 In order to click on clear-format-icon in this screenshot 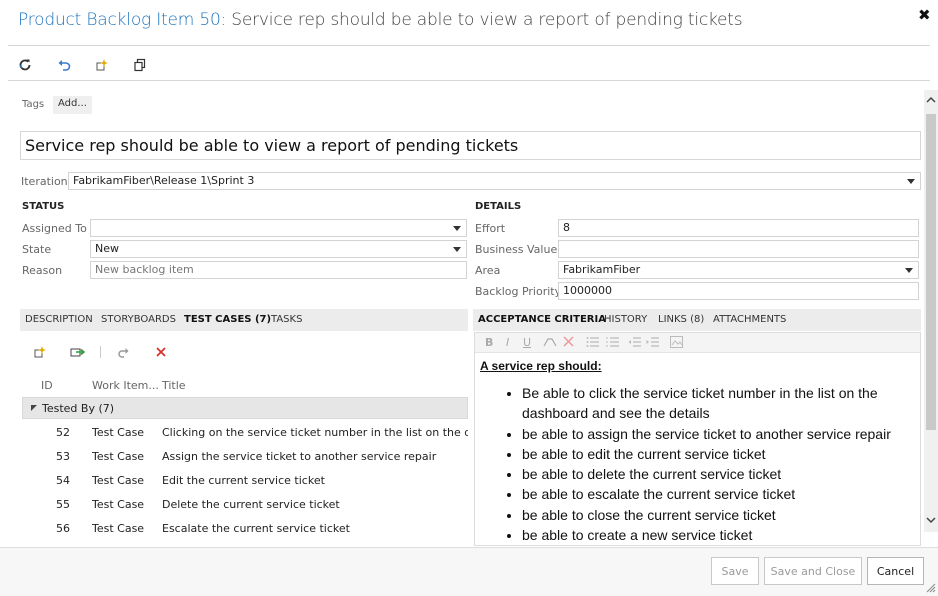, I will do `click(568, 343)`.